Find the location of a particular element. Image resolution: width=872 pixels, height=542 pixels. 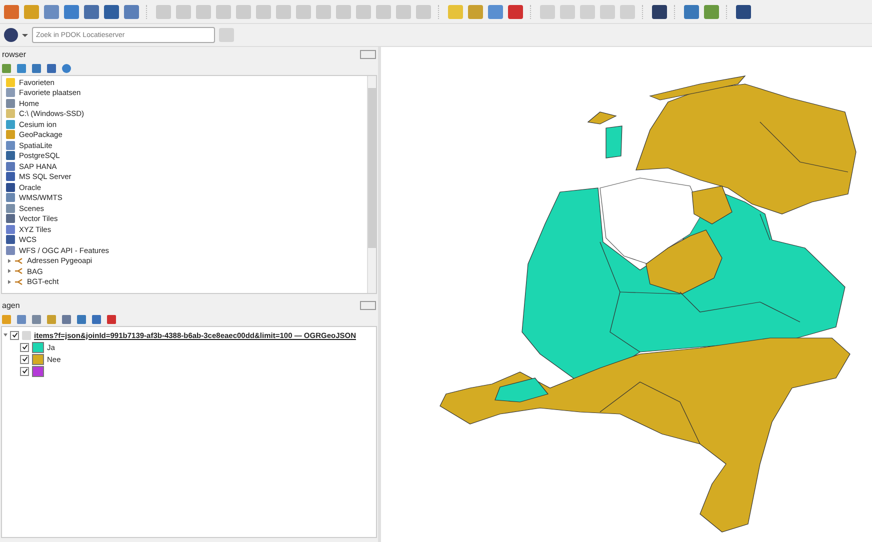

scrollbar-thumb is located at coordinates (372, 168).